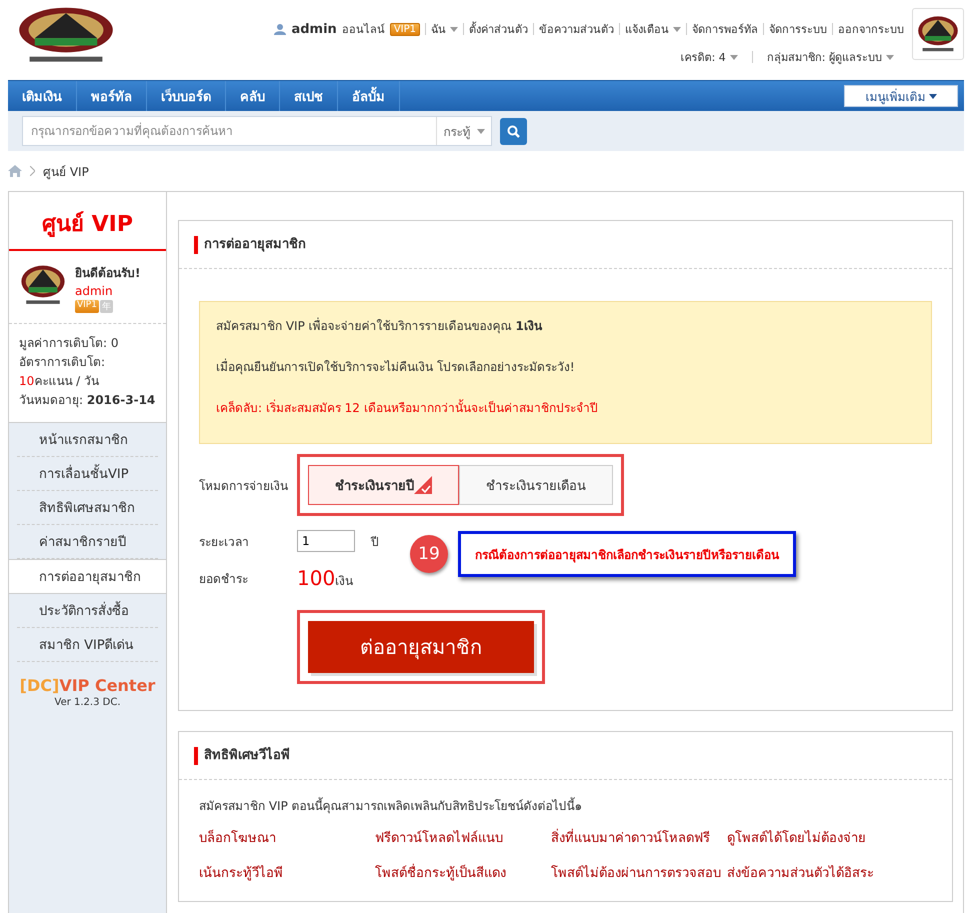 The image size is (972, 913). Describe the element at coordinates (87, 645) in the screenshot. I see `sidebar-menu-item: สมาชิก VIPดีเด่น` at that location.